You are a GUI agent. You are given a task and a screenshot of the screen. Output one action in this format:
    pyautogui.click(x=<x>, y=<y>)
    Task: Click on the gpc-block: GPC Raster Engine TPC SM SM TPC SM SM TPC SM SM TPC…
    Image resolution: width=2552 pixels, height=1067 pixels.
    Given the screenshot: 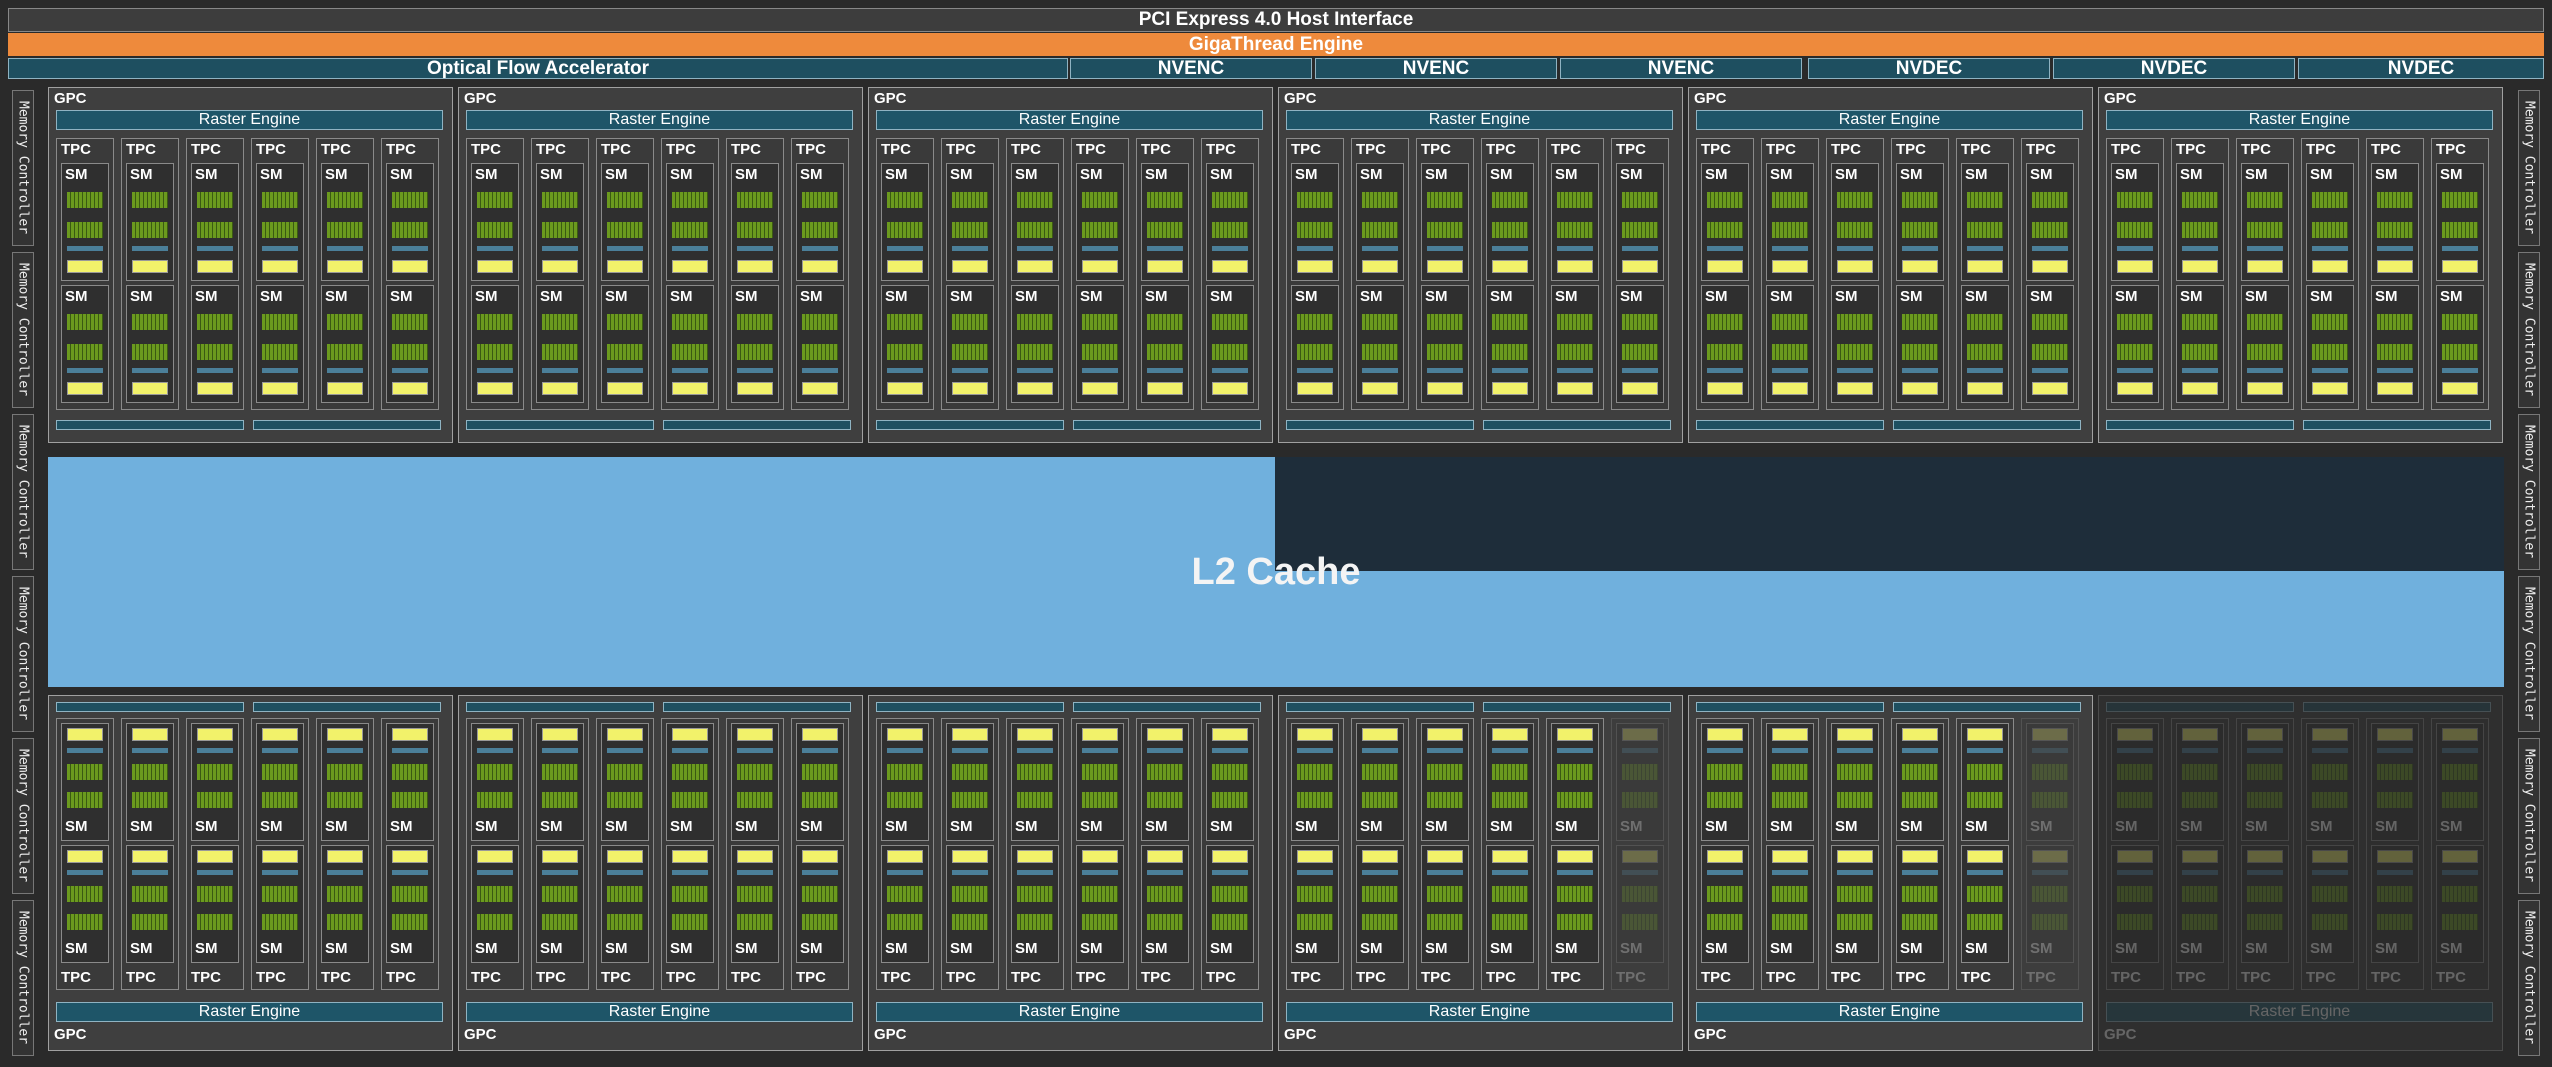 What is the action you would take?
    pyautogui.click(x=250, y=265)
    